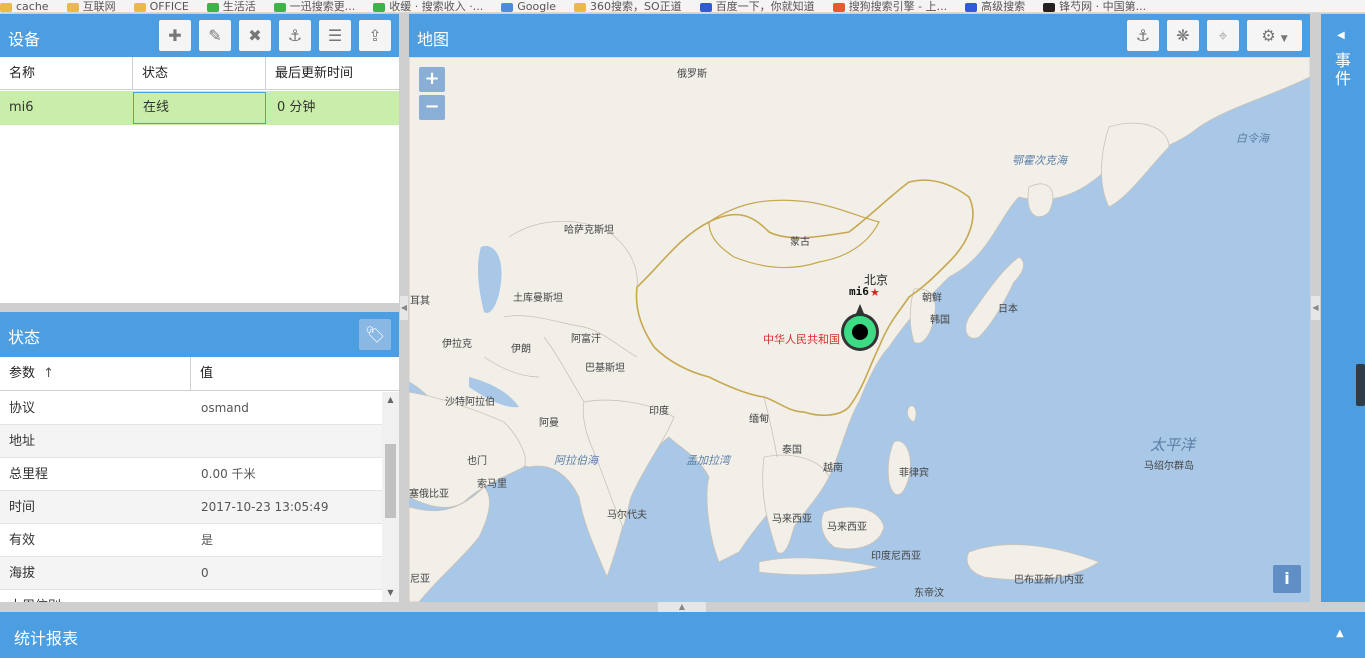 The width and height of the screenshot is (1365, 658). I want to click on status-row: 地址, so click(191, 441).